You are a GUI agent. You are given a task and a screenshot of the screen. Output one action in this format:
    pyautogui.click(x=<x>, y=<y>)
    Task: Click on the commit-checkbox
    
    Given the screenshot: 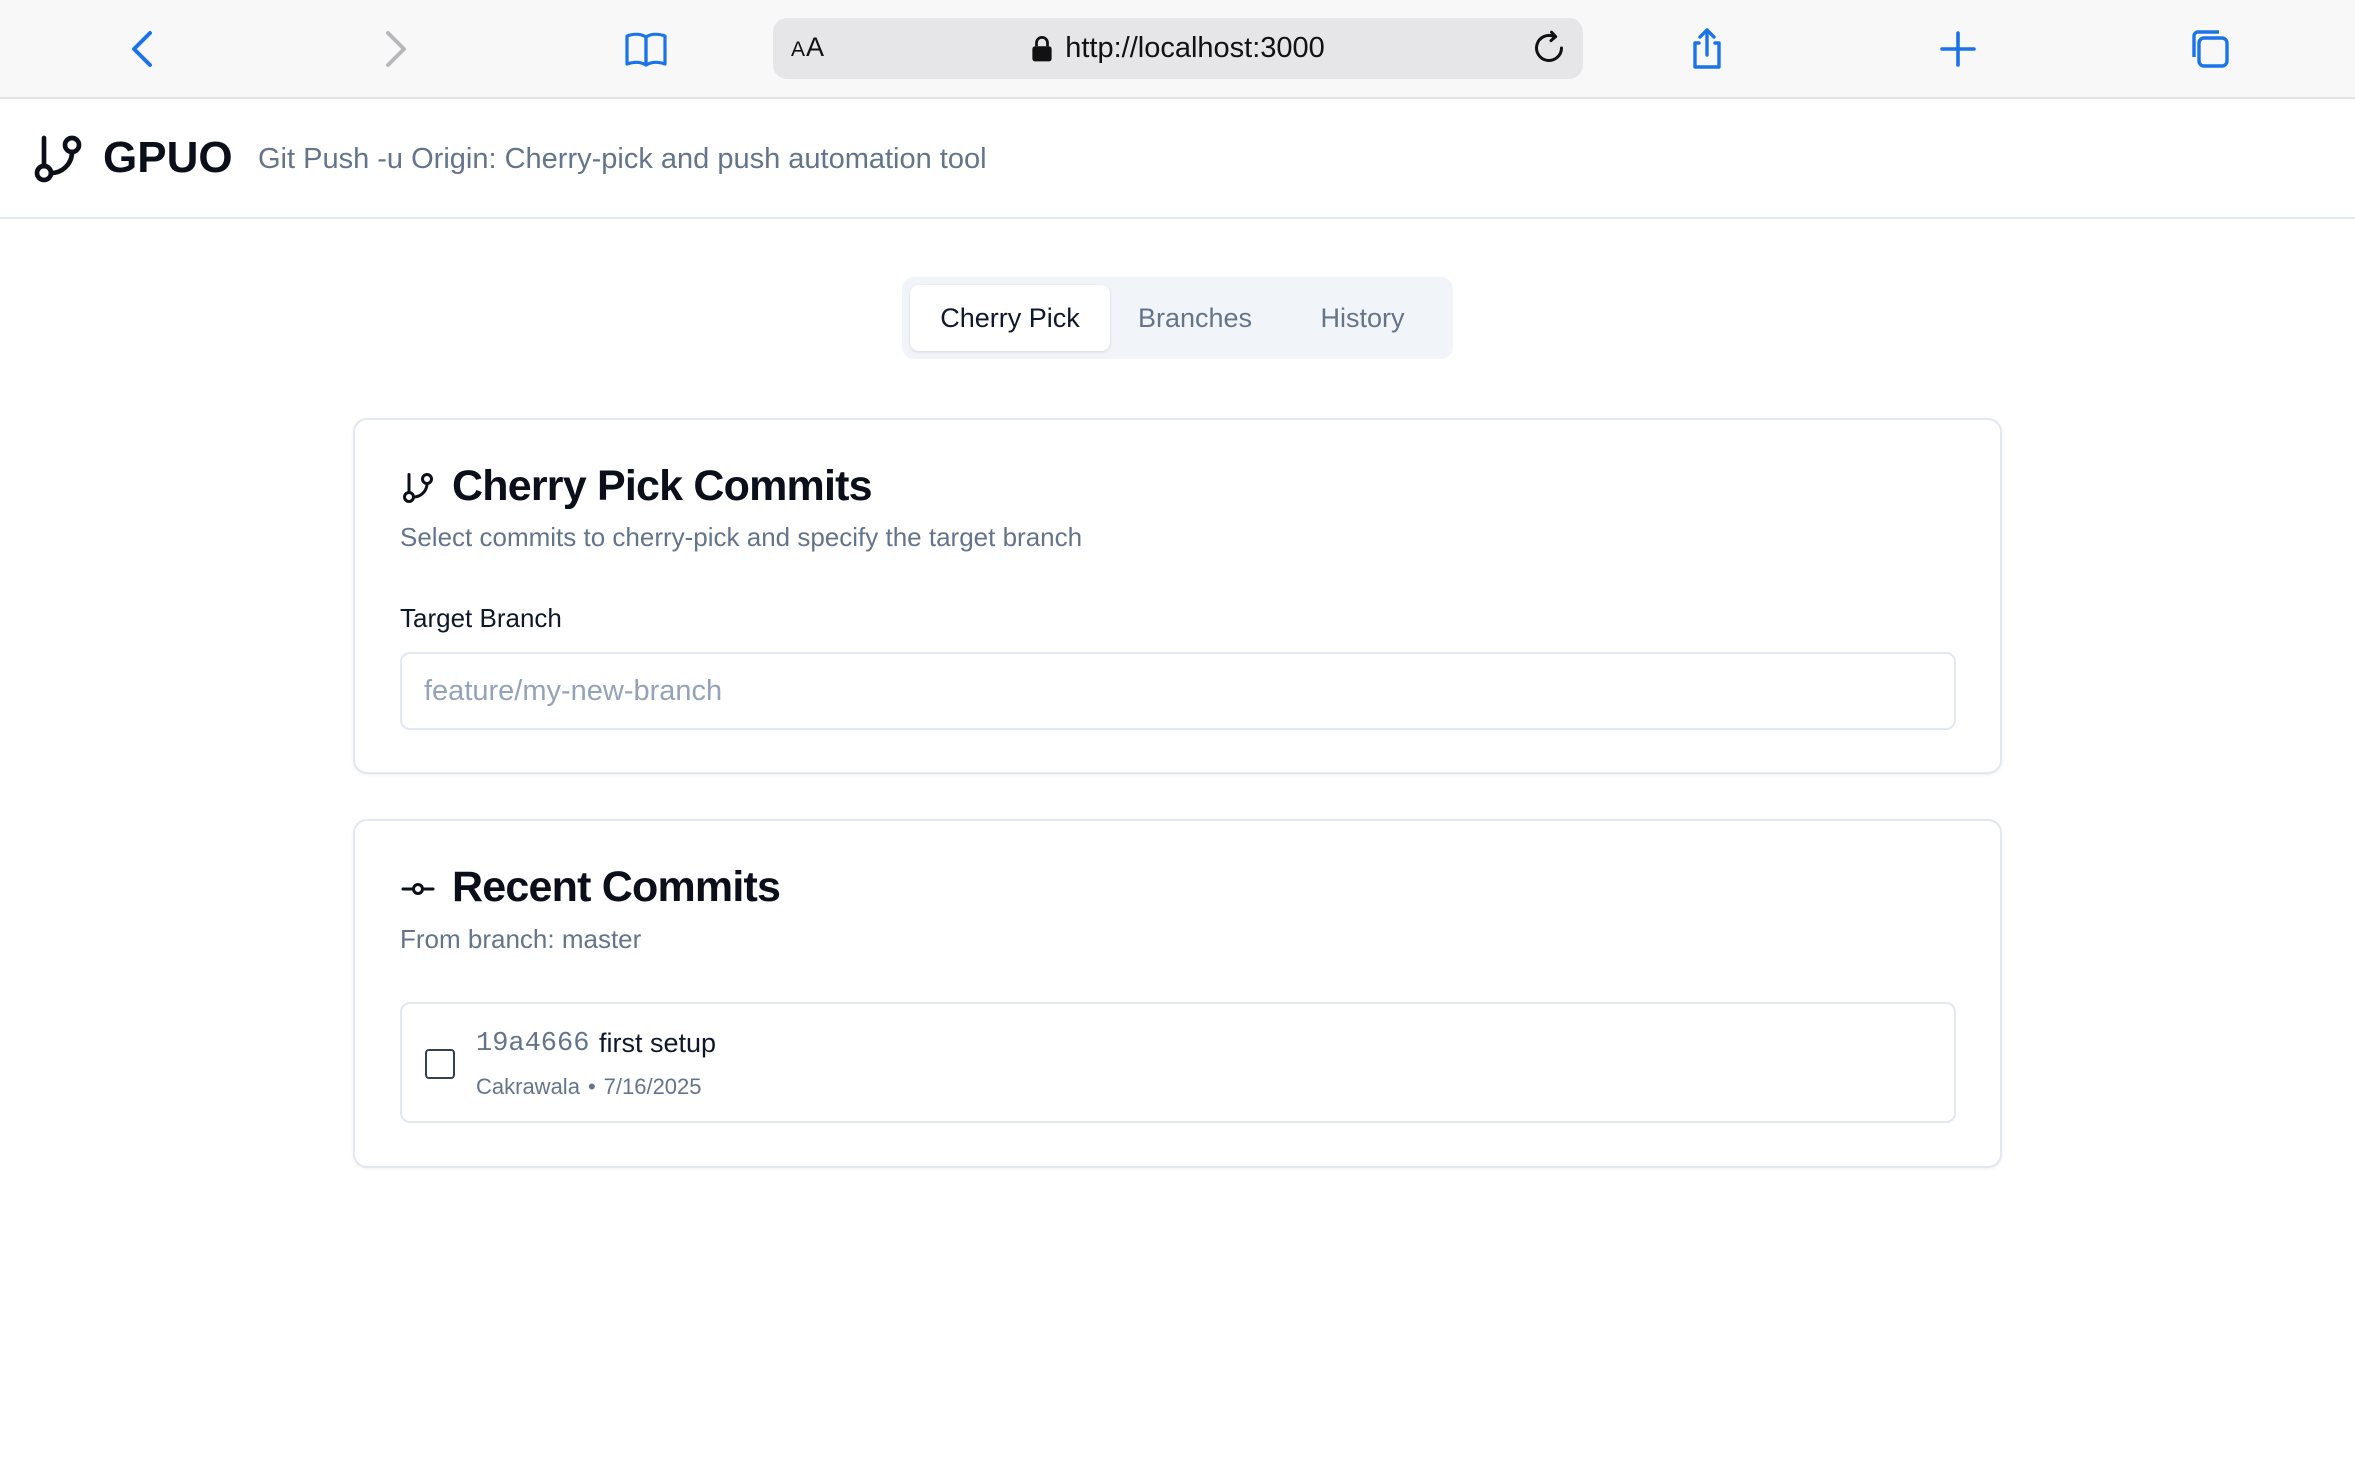 What is the action you would take?
    pyautogui.click(x=440, y=1064)
    